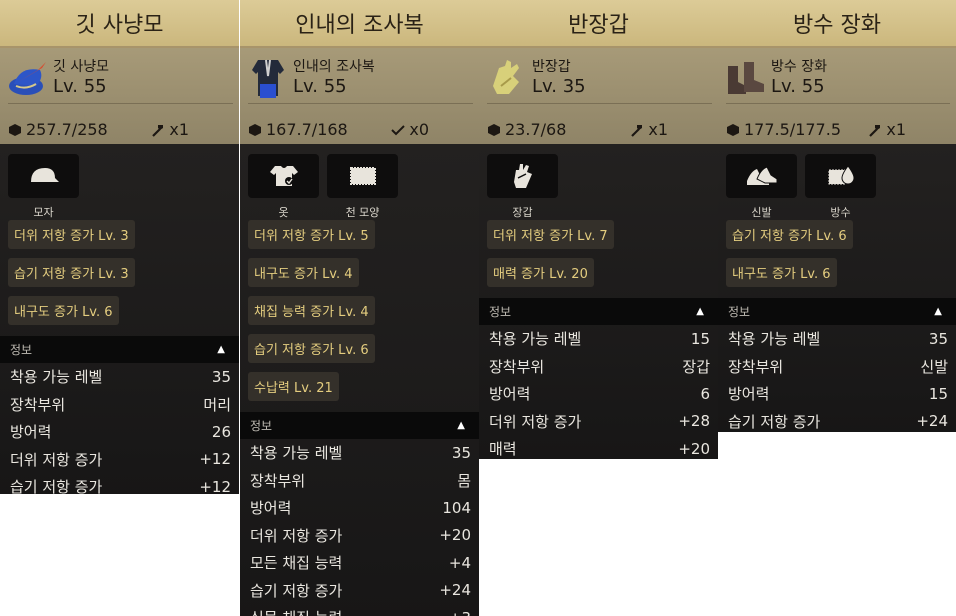 The image size is (956, 616). What do you see at coordinates (792, 129) in the screenshot?
I see `weight-value: 177.5/177.5` at bounding box center [792, 129].